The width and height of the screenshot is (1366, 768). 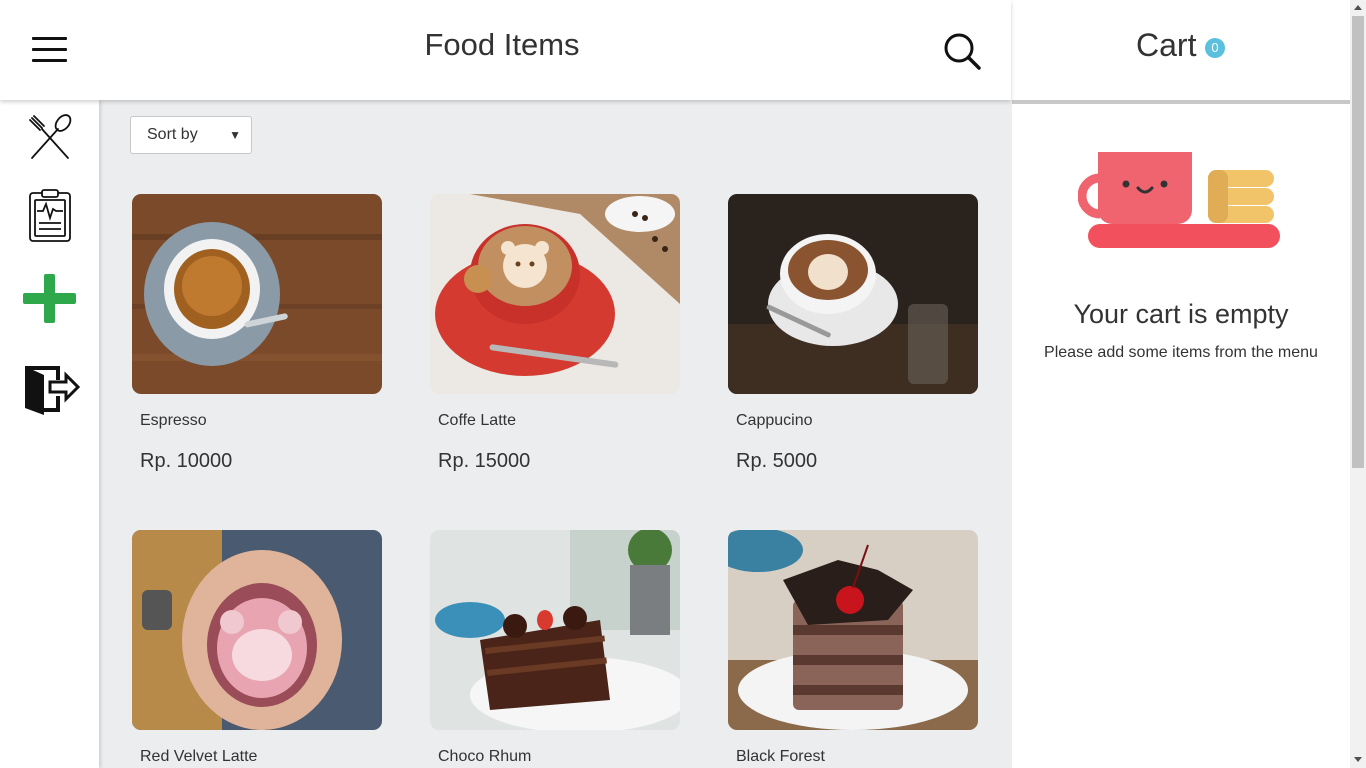 I want to click on top-header: Food Items, so click(x=505, y=50).